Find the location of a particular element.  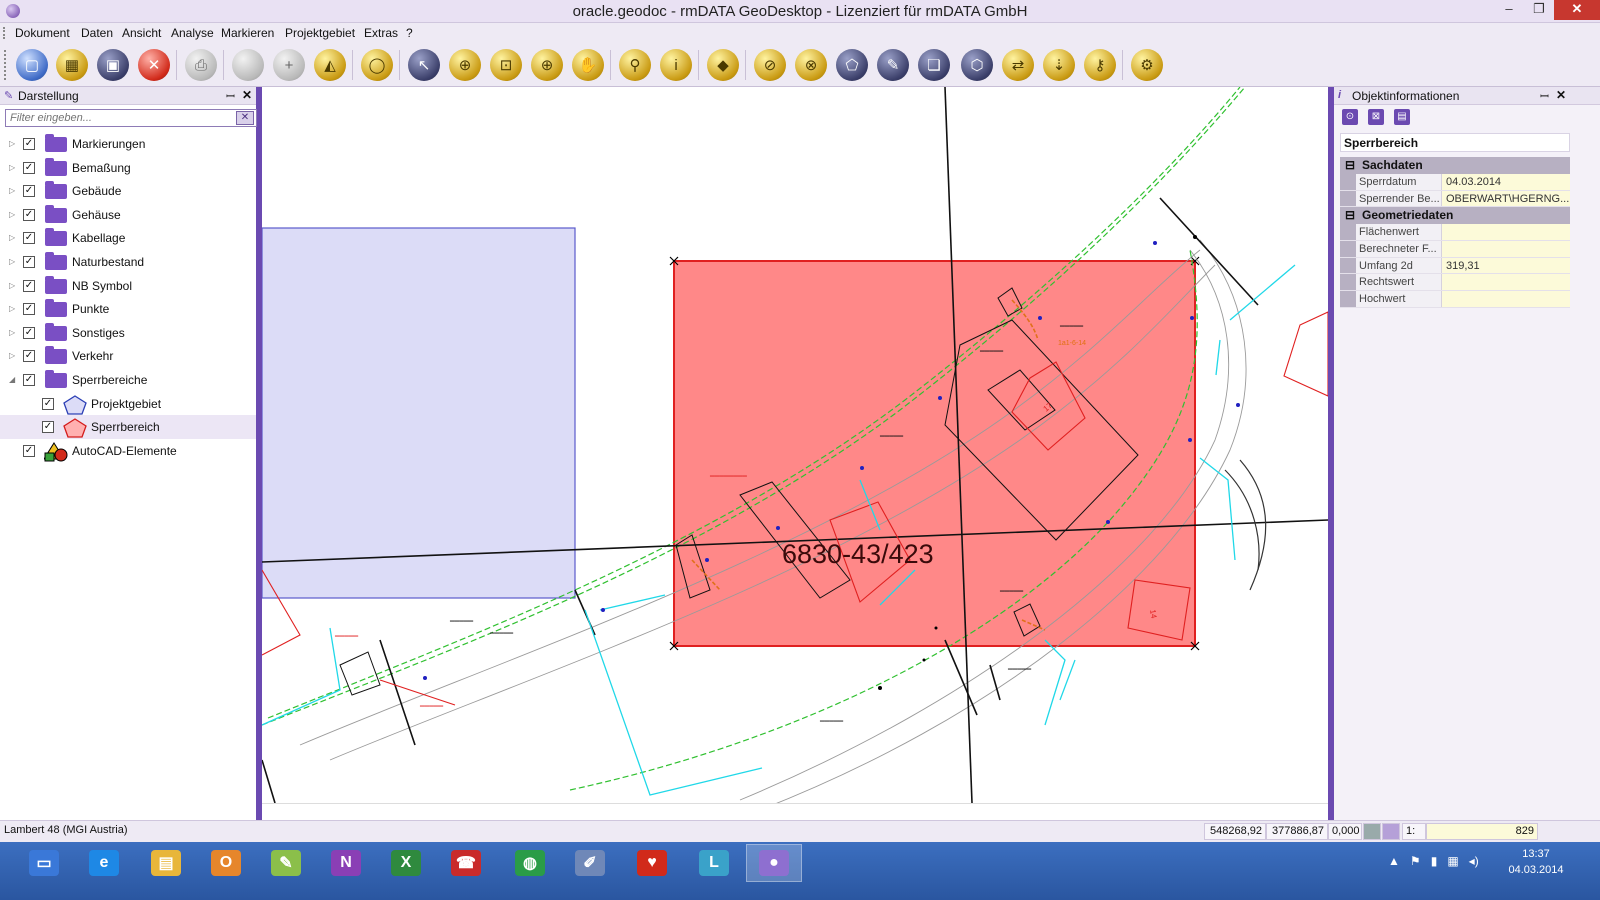

layer-row: ▷ ✓ Bemaßung is located at coordinates (128, 168).